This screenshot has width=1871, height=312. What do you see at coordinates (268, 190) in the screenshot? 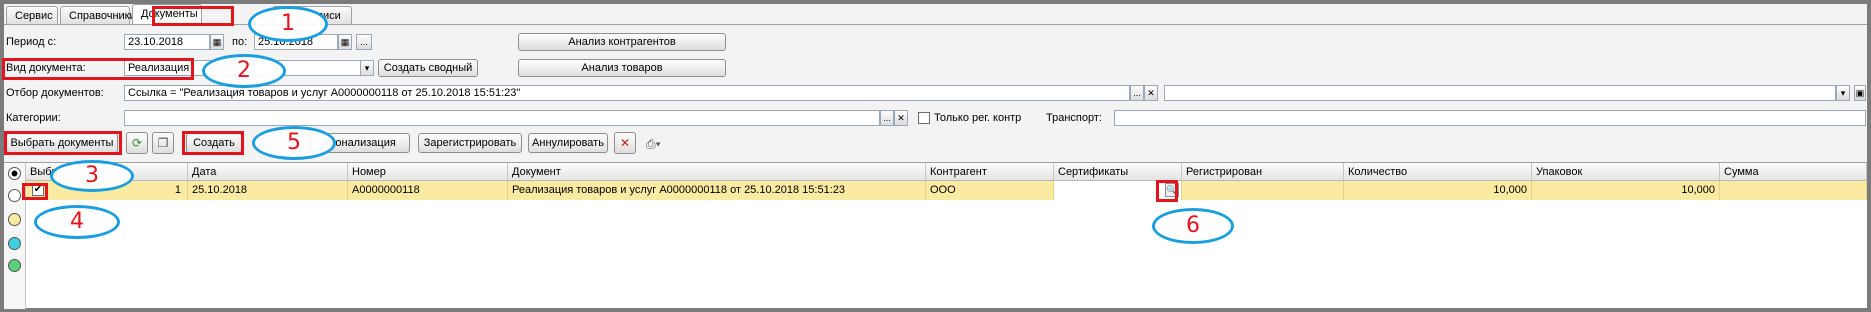
I see `cell-date: 25.10.2018` at bounding box center [268, 190].